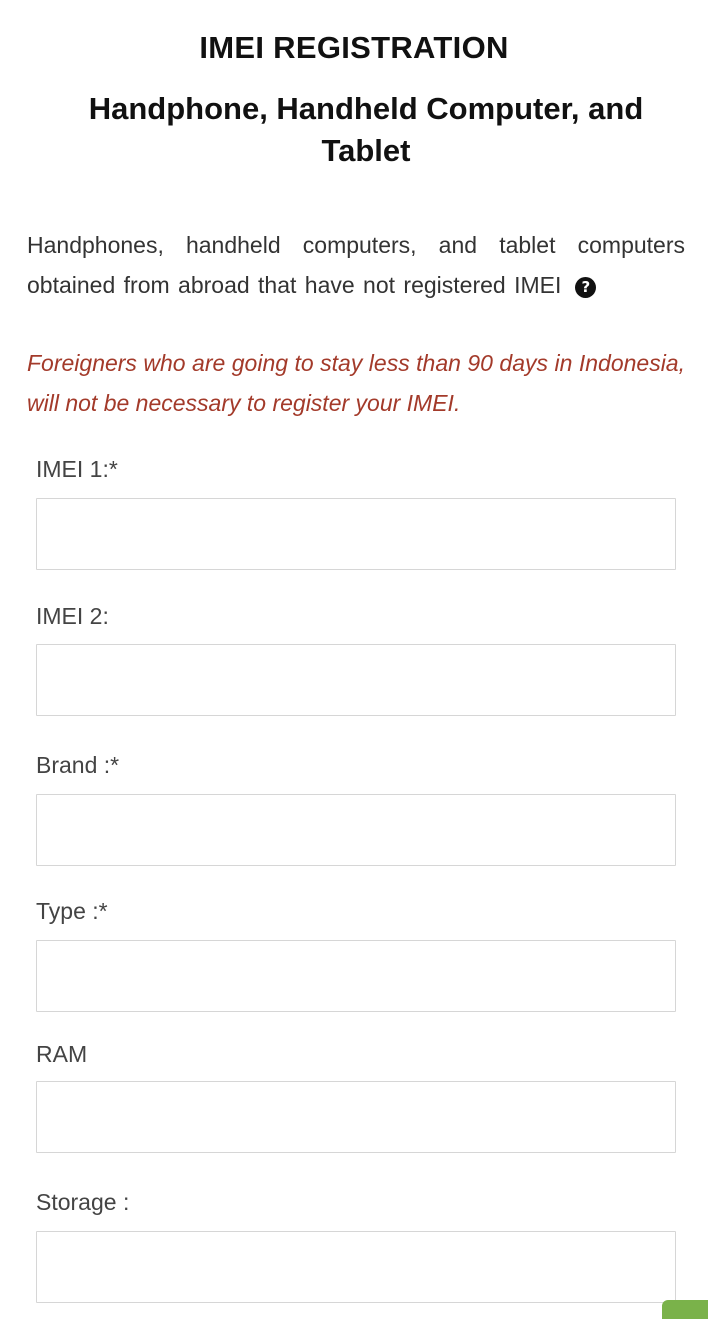  Describe the element at coordinates (356, 1267) in the screenshot. I see `storage-input` at that location.